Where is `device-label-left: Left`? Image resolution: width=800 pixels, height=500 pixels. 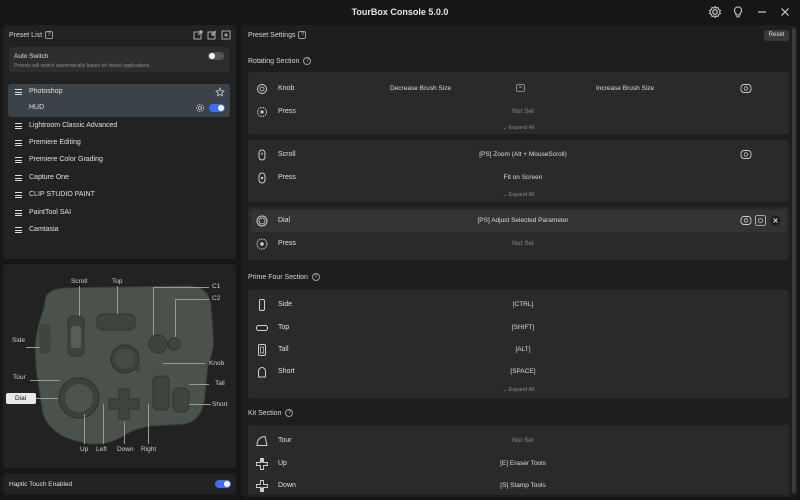 device-label-left: Left is located at coordinates (101, 449).